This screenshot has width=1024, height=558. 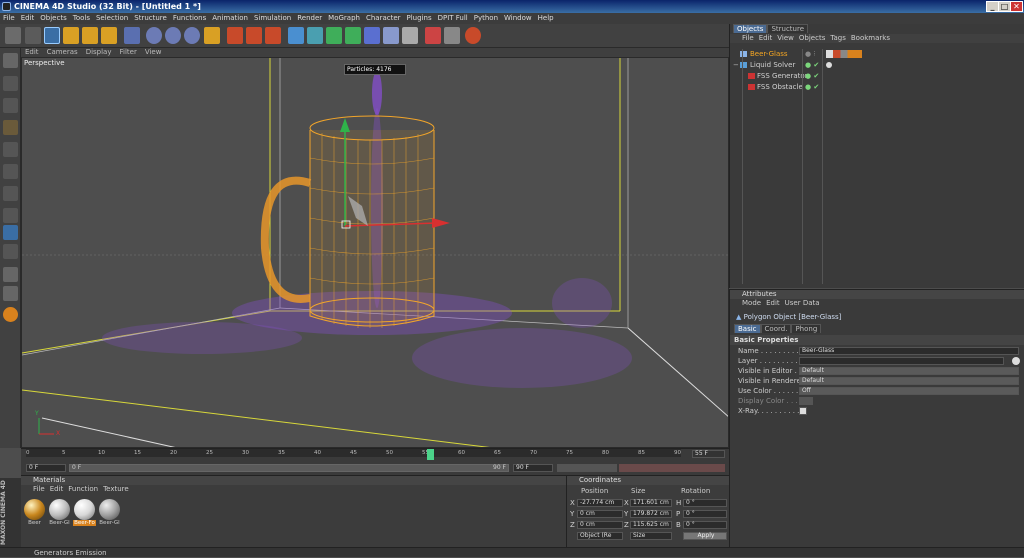 I want to click on object-row-fss-generator: FSS Generator ● ✔, so click(x=877, y=76).